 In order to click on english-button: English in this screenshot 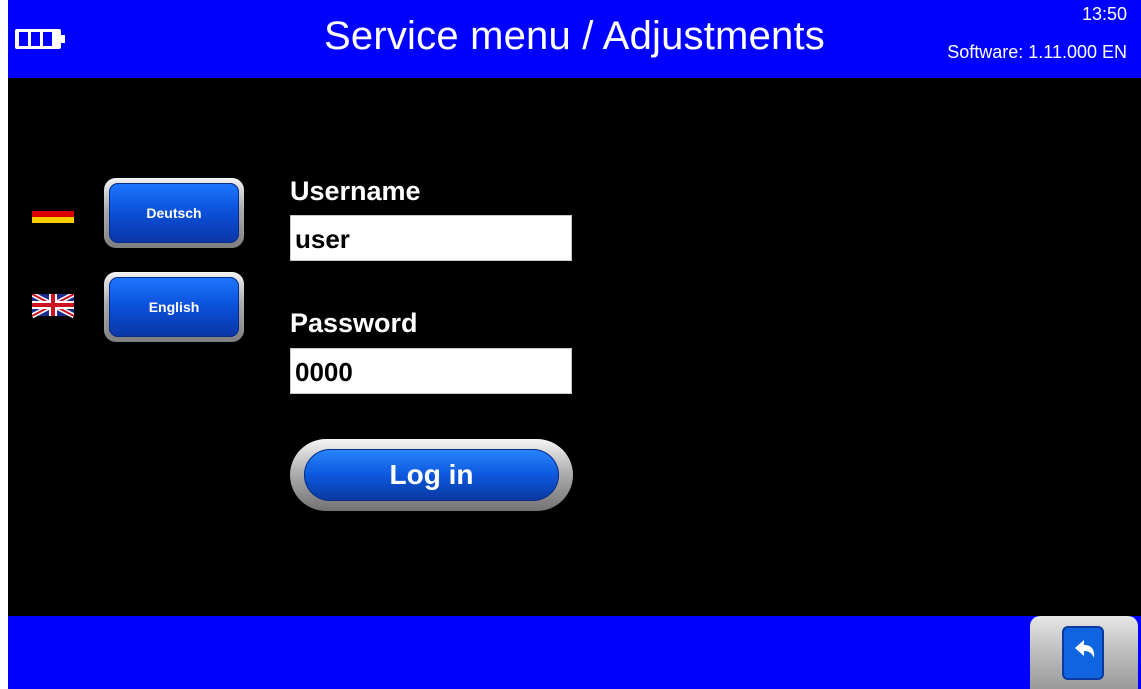, I will do `click(174, 307)`.